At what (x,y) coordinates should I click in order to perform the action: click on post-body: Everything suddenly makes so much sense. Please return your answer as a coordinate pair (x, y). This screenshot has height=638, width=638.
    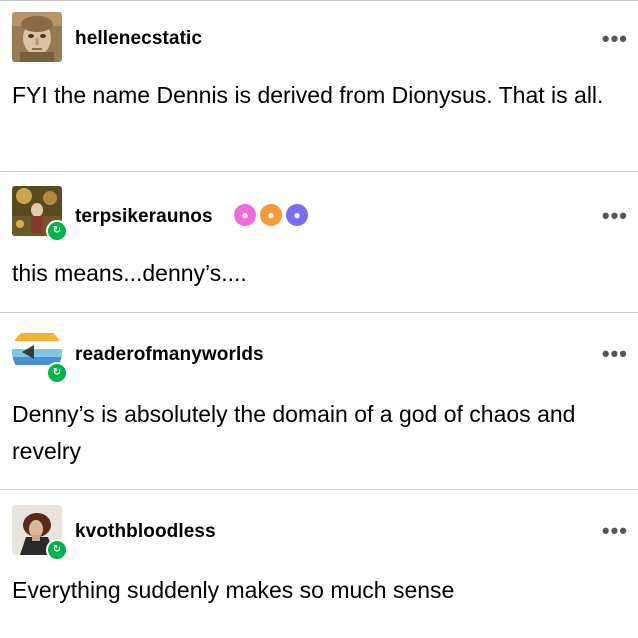
    Looking at the image, I should click on (233, 590).